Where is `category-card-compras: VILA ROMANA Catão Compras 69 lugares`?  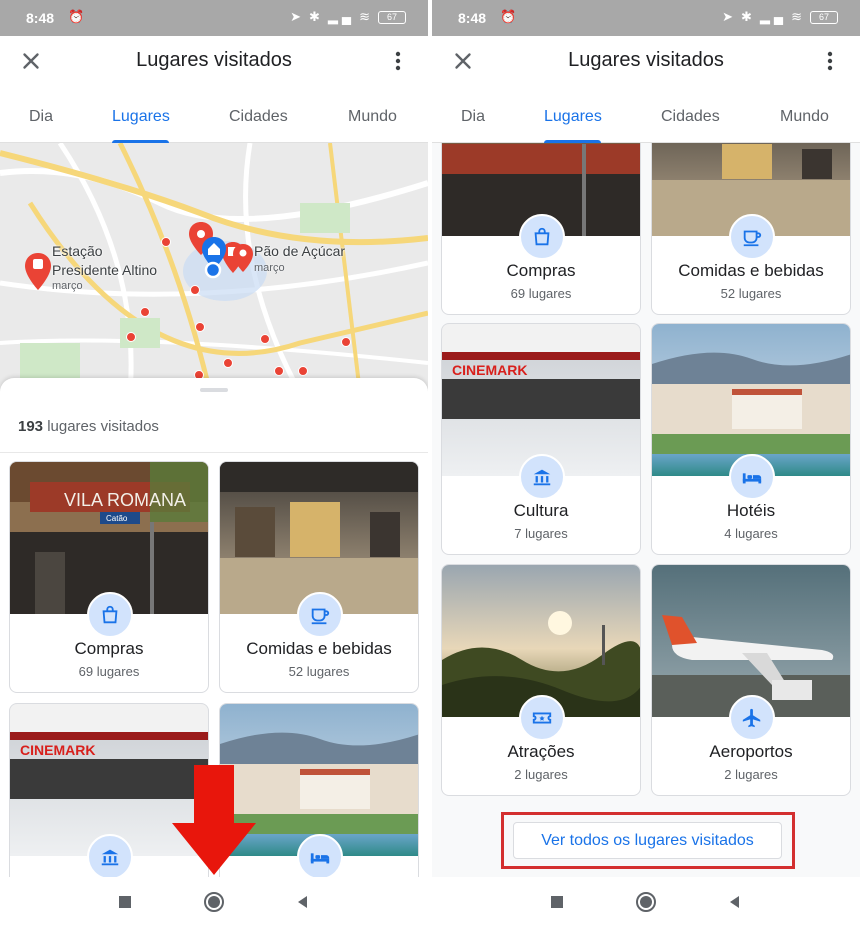
category-card-compras: VILA ROMANA Catão Compras 69 lugares is located at coordinates (109, 577).